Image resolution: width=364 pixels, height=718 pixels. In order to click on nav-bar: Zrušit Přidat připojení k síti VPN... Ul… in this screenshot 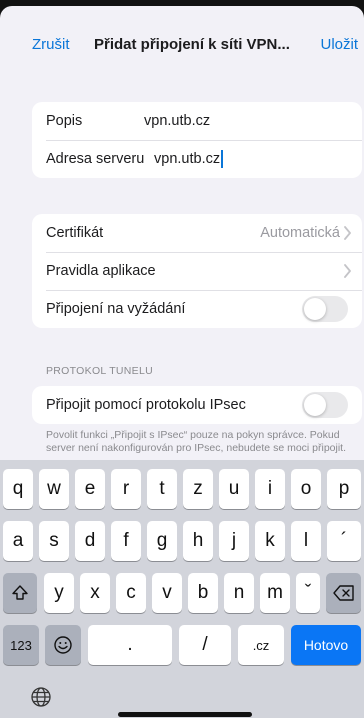, I will do `click(182, 46)`.